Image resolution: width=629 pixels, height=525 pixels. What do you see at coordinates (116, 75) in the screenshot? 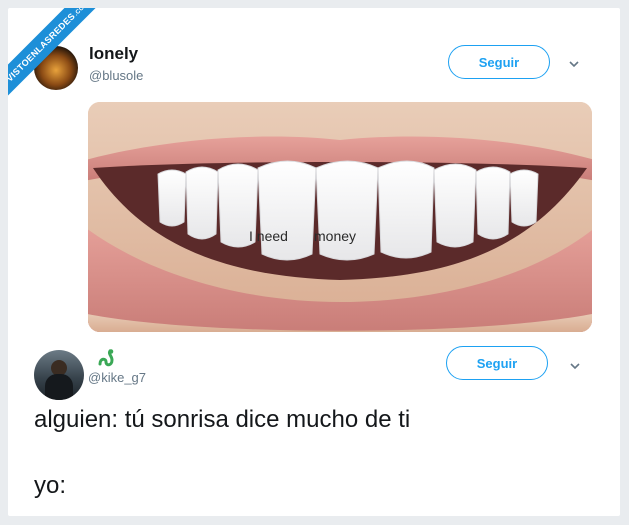
I see `user-handle: @blusole` at bounding box center [116, 75].